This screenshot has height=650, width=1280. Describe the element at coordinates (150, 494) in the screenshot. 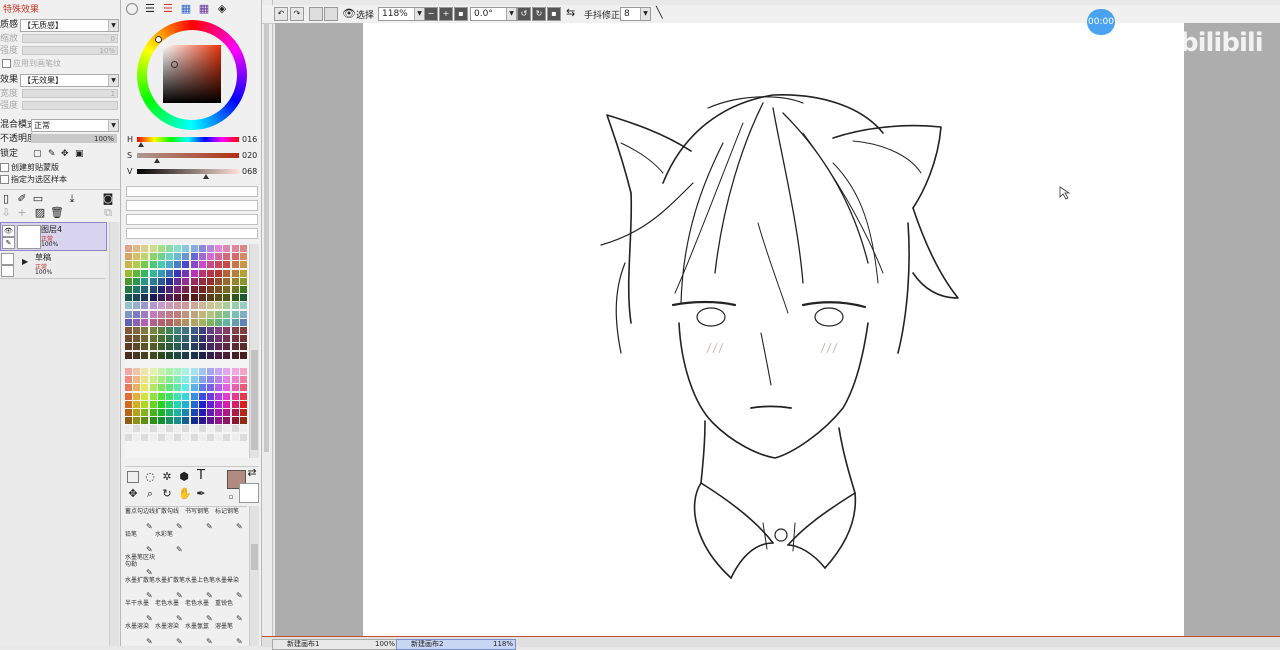

I see `zoom-icon: ⌕` at that location.